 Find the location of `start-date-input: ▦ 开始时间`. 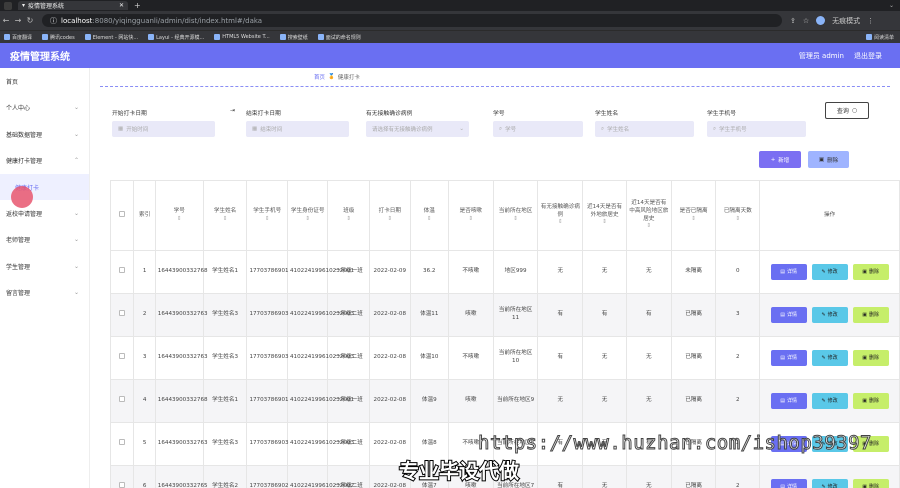

start-date-input: ▦ 开始时间 is located at coordinates (163, 129).